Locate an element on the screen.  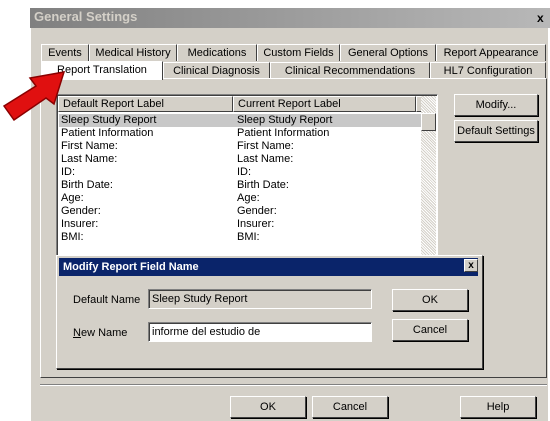
default-label-cell: ID: is located at coordinates (68, 172).